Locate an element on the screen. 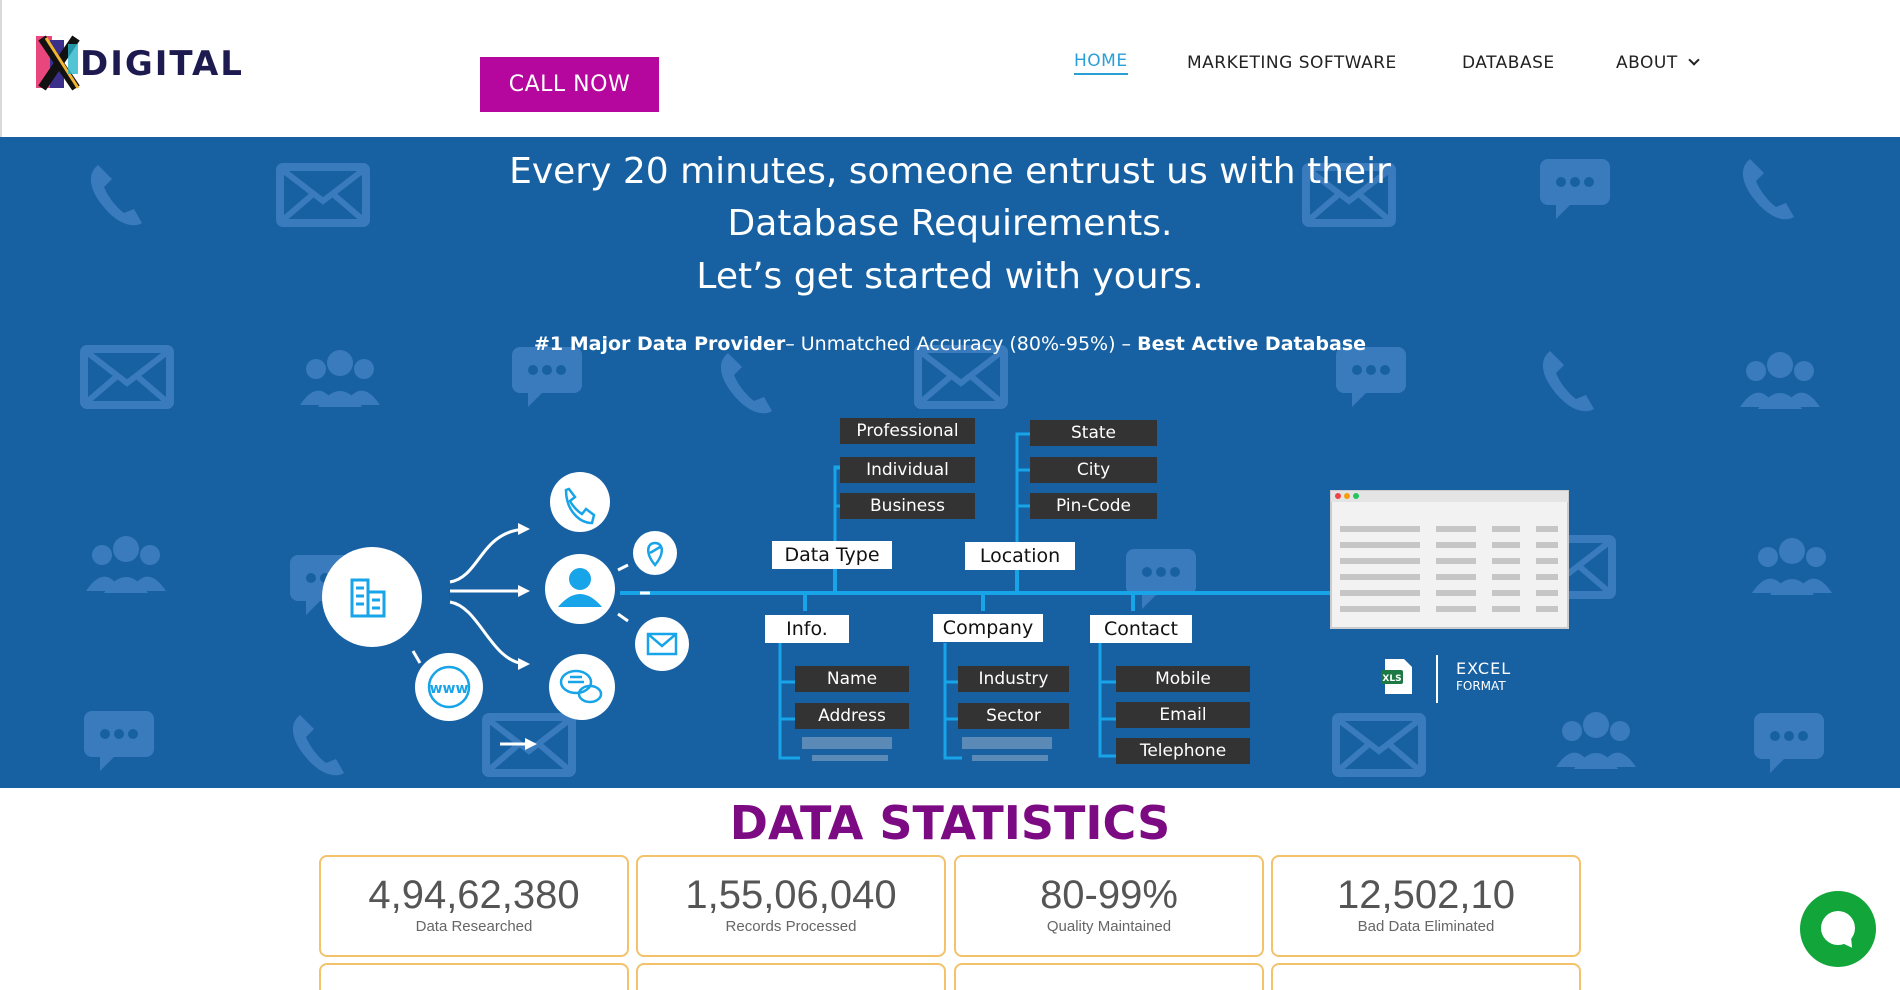 Image resolution: width=1900 pixels, height=990 pixels. stat-value: 4,94,62,380 is located at coordinates (474, 895).